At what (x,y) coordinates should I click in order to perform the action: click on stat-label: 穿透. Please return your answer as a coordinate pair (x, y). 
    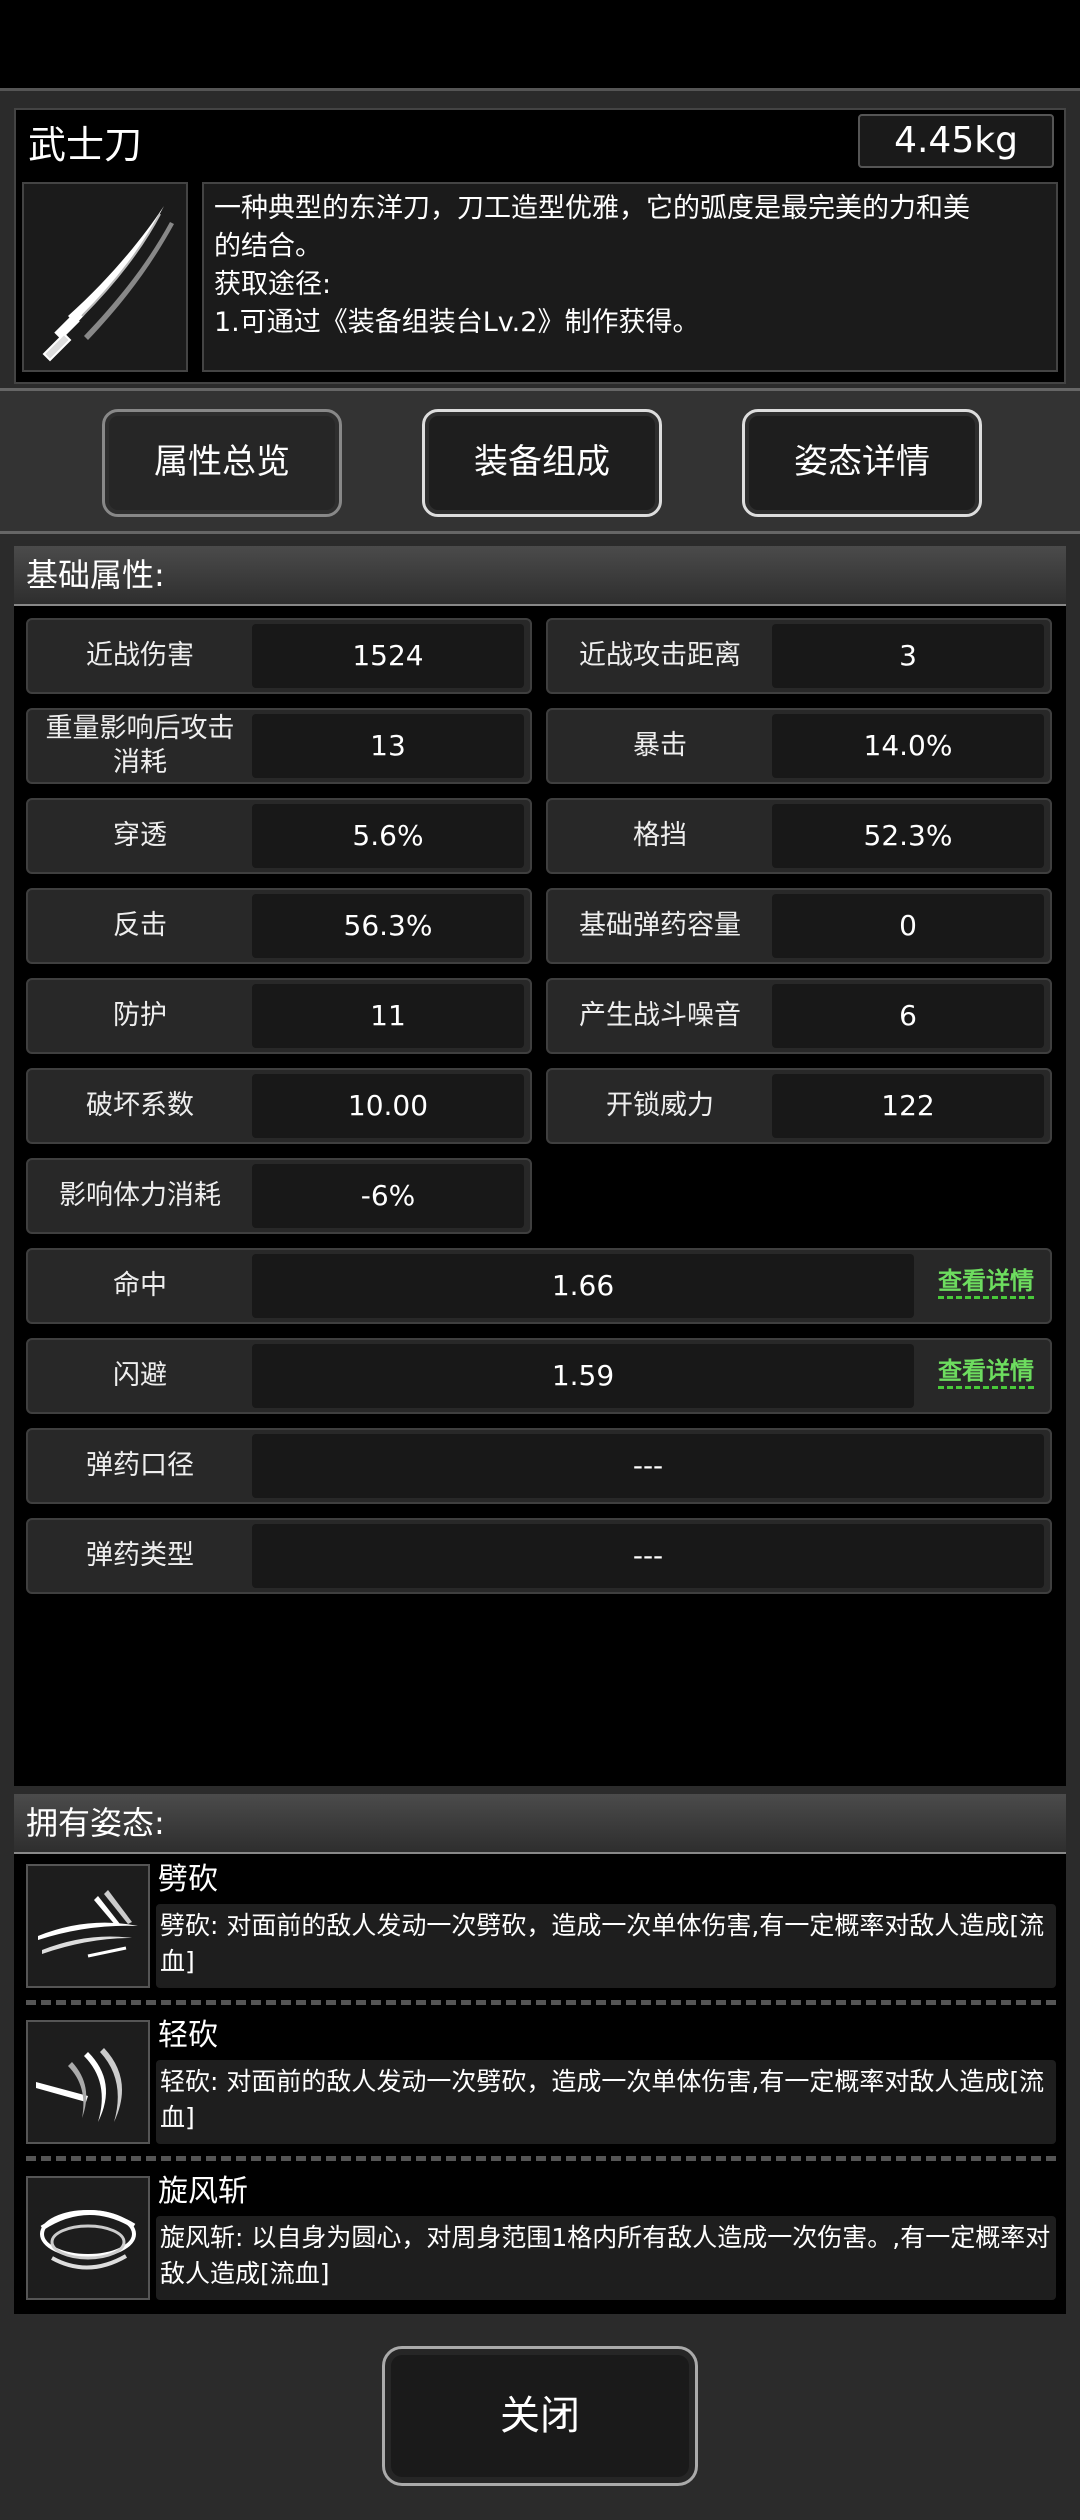
    Looking at the image, I should click on (140, 835).